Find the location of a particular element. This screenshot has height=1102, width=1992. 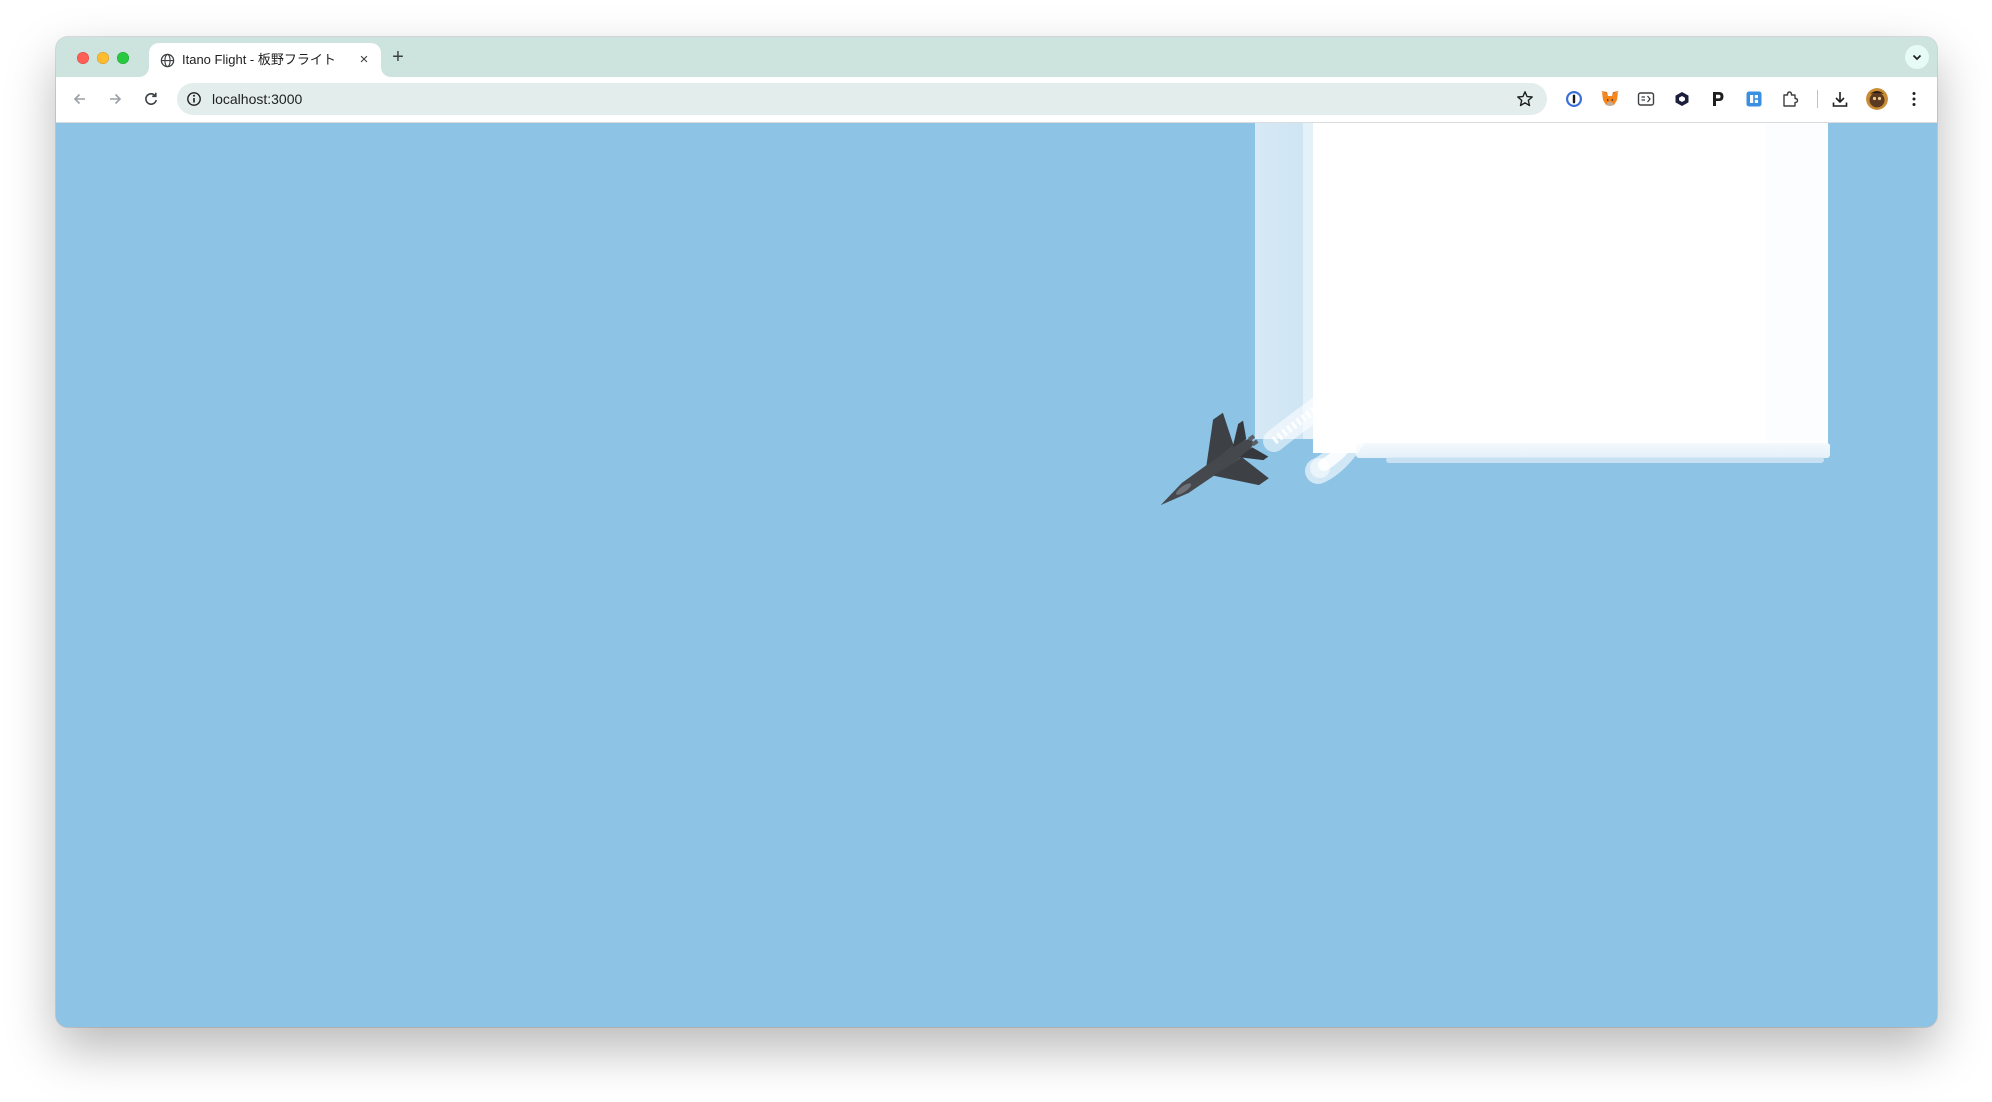

profile-avatar is located at coordinates (1877, 99).